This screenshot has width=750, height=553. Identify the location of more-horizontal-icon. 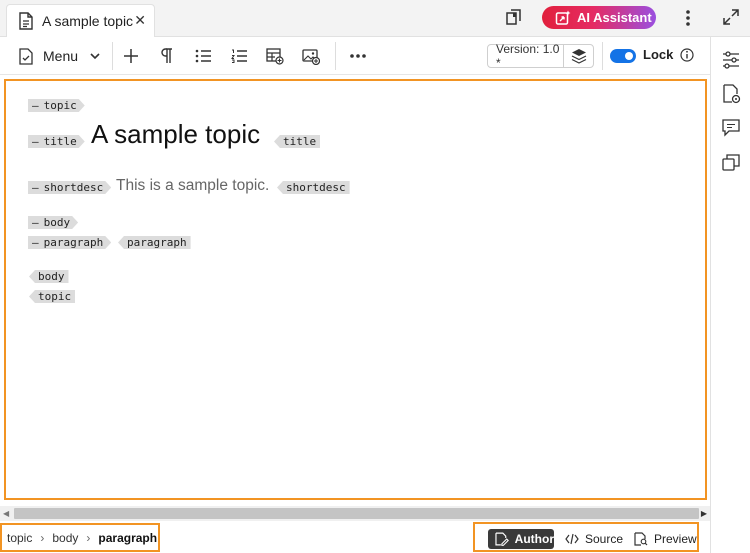
(358, 56).